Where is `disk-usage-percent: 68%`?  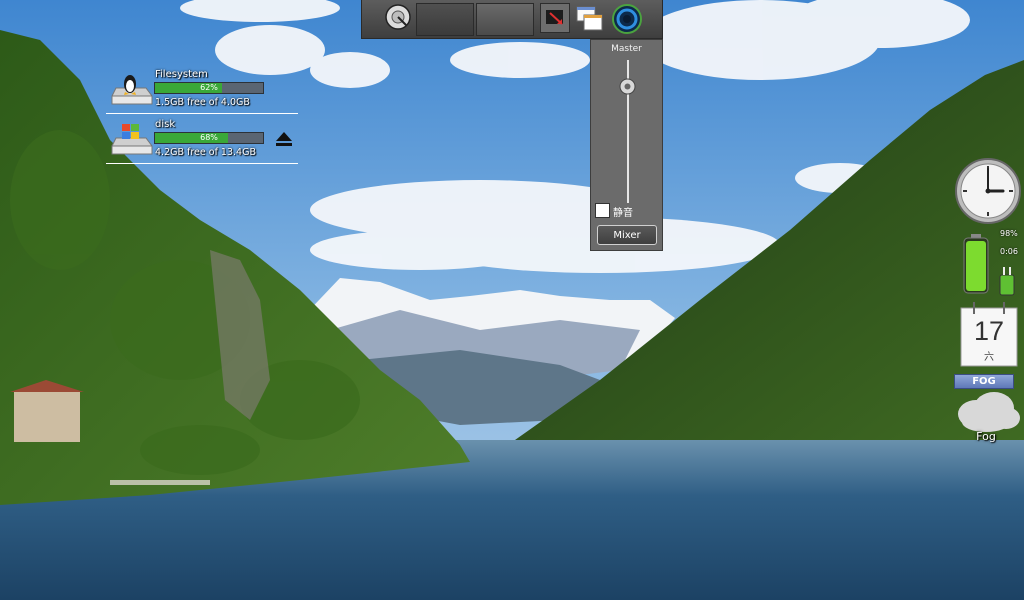
disk-usage-percent: 68% is located at coordinates (209, 137).